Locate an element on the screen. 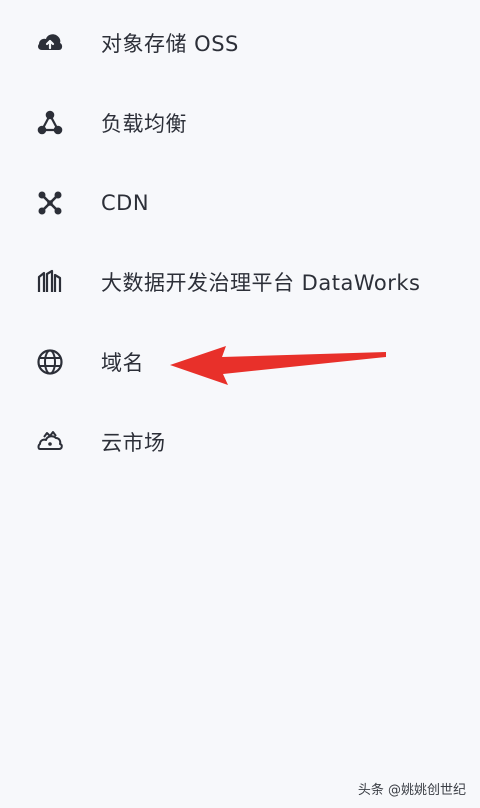 The image size is (480, 808). cloud-market-icon is located at coordinates (50, 442).